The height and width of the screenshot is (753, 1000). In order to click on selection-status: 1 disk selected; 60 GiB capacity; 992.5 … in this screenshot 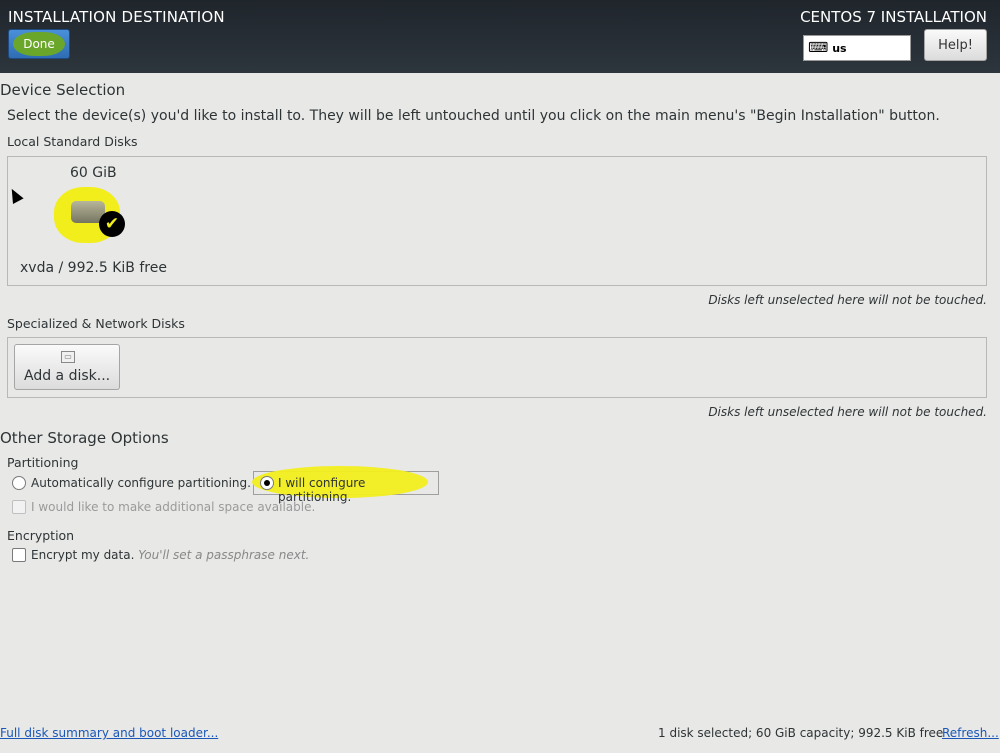, I will do `click(801, 733)`.